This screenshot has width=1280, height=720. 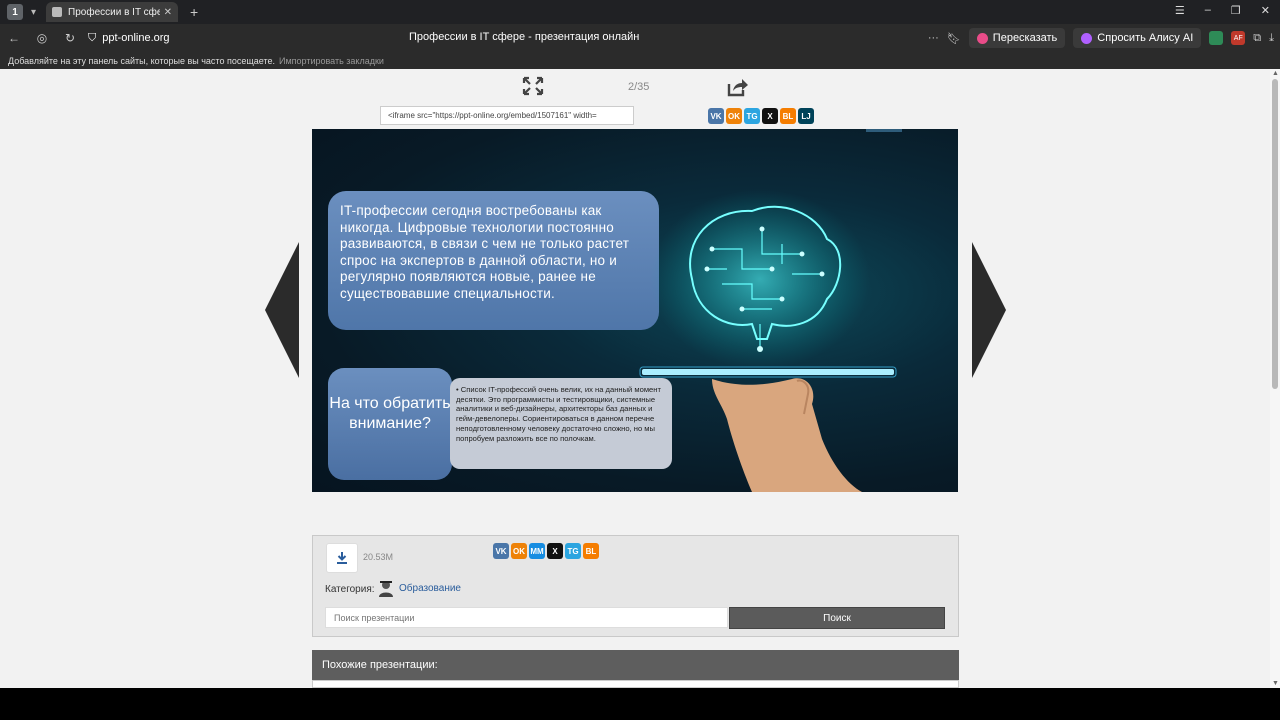 What do you see at coordinates (1216, 38) in the screenshot?
I see `extension-icon` at bounding box center [1216, 38].